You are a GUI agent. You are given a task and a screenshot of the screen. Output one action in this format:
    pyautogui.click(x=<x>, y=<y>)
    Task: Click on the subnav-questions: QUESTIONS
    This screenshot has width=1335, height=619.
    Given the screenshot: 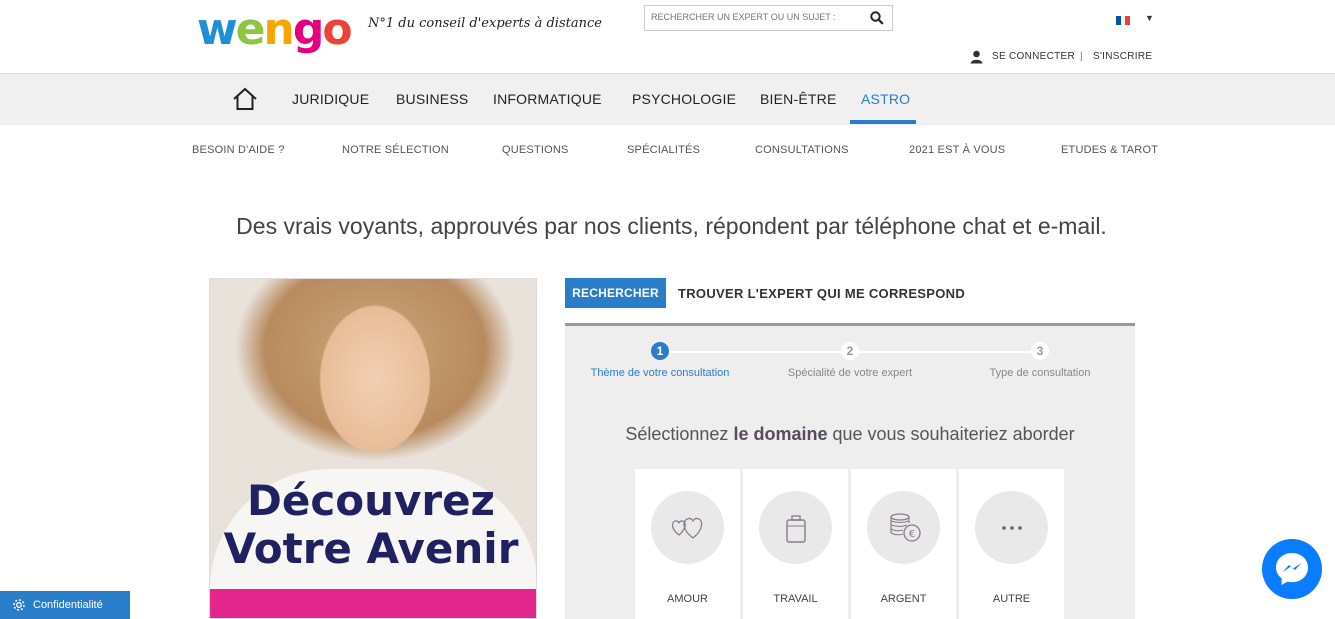 What is the action you would take?
    pyautogui.click(x=535, y=150)
    